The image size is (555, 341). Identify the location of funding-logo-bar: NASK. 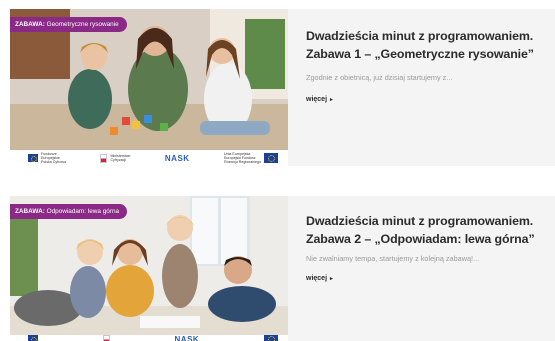
(149, 338).